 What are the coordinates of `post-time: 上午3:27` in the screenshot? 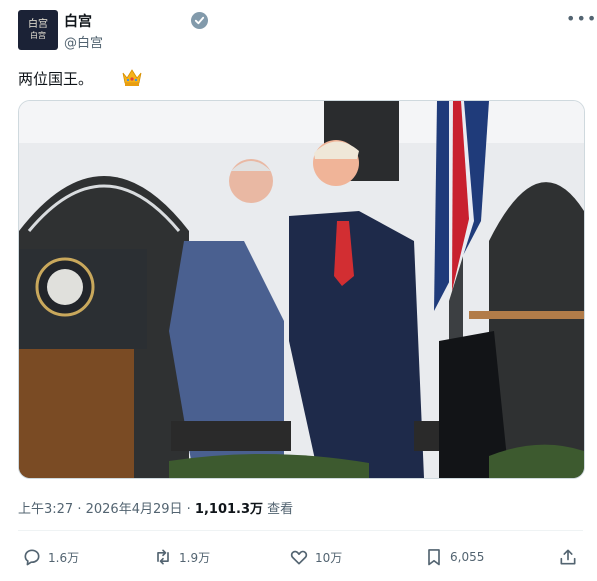 It's located at (45, 509).